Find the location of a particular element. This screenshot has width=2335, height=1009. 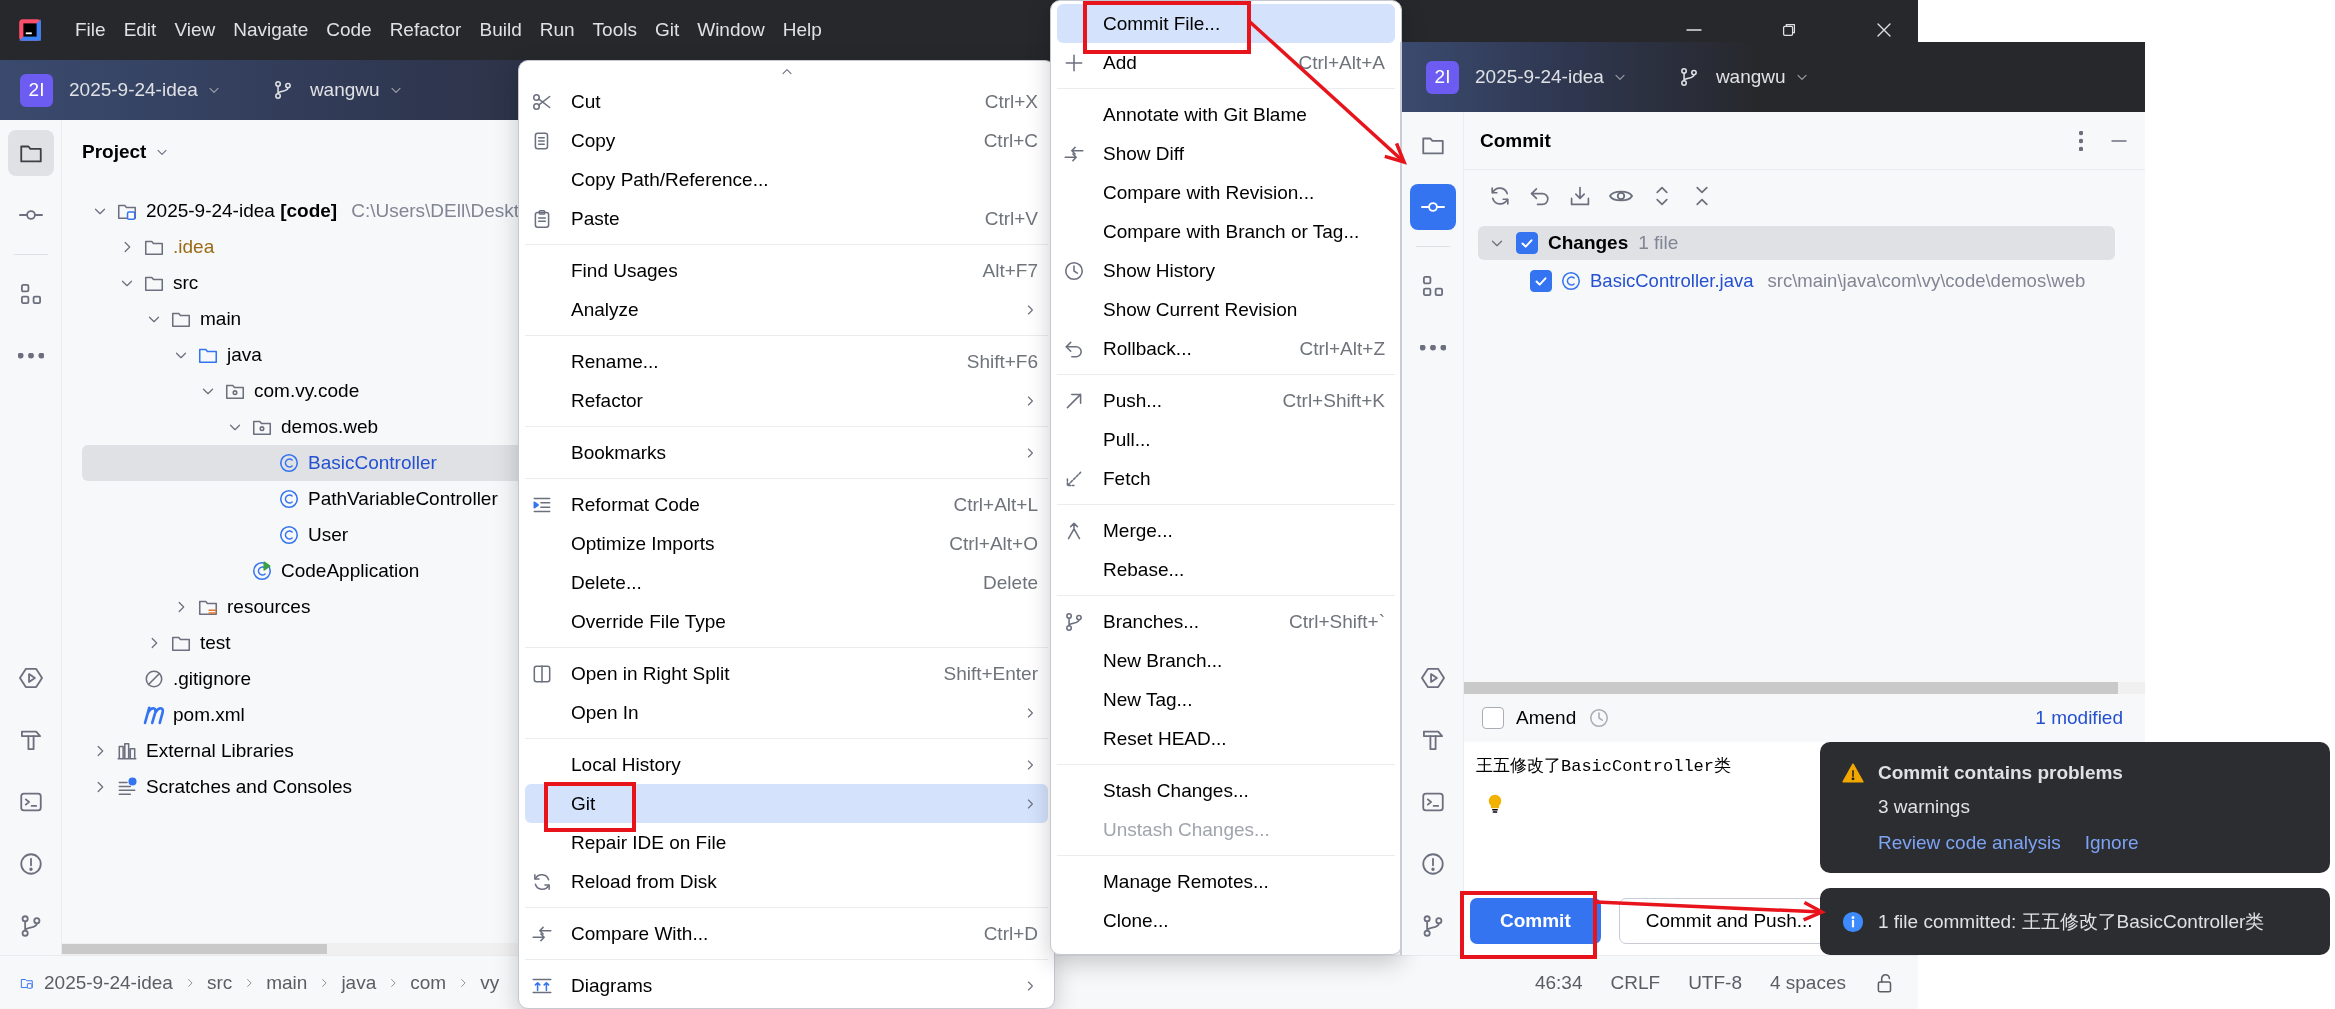

more-options-icon is located at coordinates (2081, 140).